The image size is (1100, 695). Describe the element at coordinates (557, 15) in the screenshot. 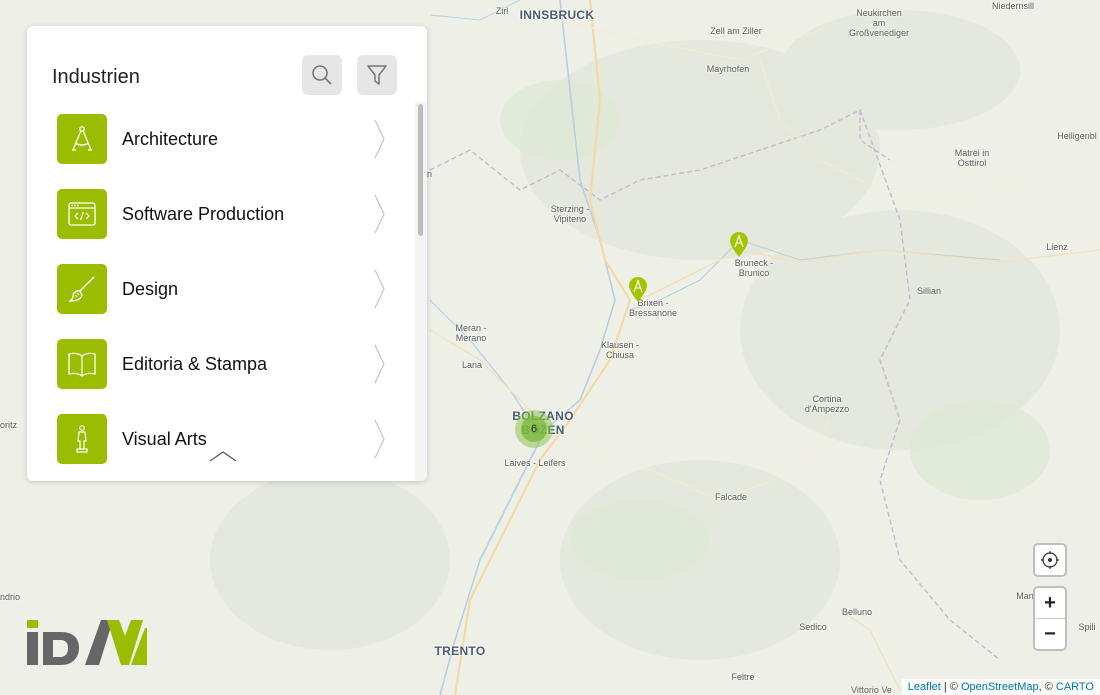

I see `place-innsbruck: INNSBRUCK` at that location.